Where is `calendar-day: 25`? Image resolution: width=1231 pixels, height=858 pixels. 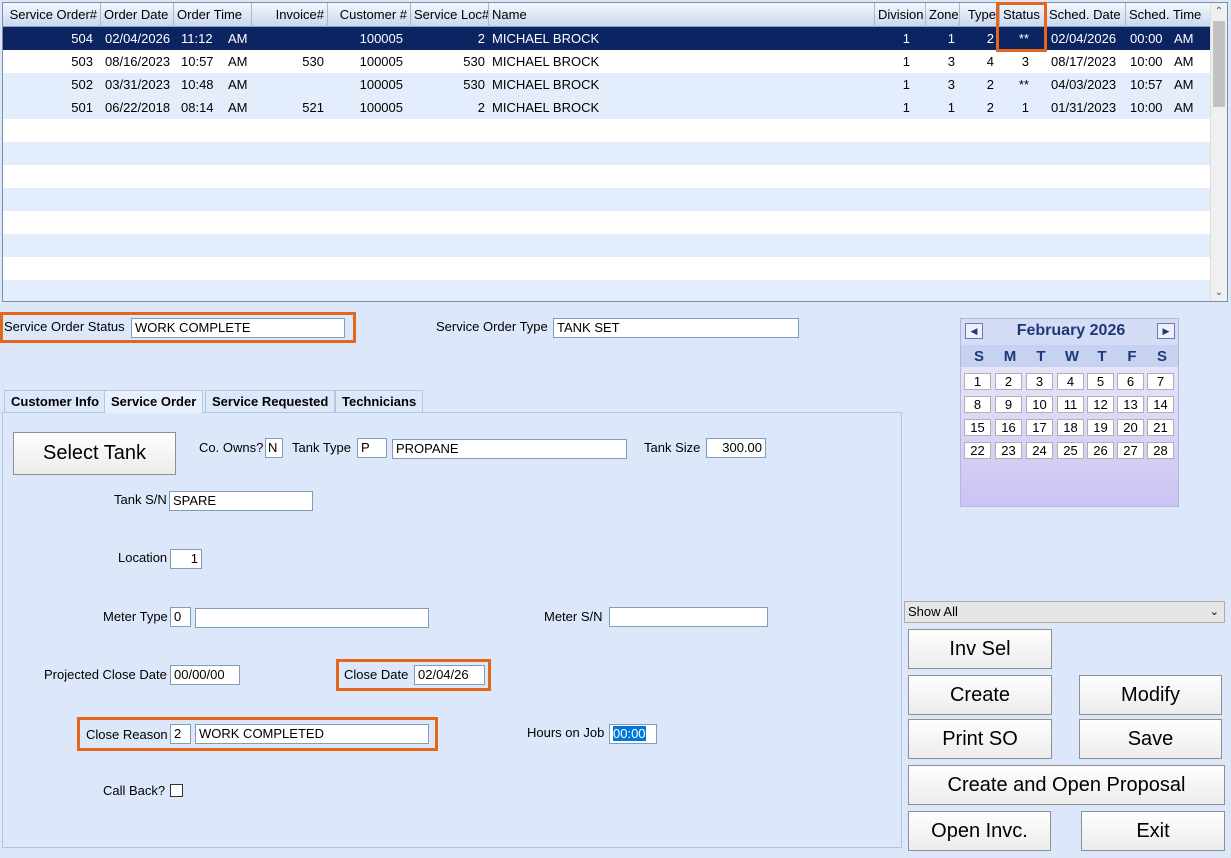
calendar-day: 25 is located at coordinates (1070, 450).